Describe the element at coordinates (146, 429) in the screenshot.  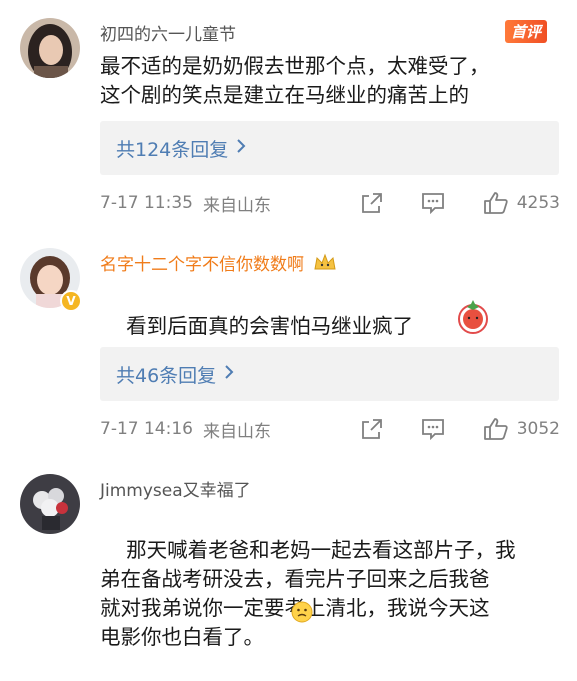
I see `timestamp: 7-17 14:16` at that location.